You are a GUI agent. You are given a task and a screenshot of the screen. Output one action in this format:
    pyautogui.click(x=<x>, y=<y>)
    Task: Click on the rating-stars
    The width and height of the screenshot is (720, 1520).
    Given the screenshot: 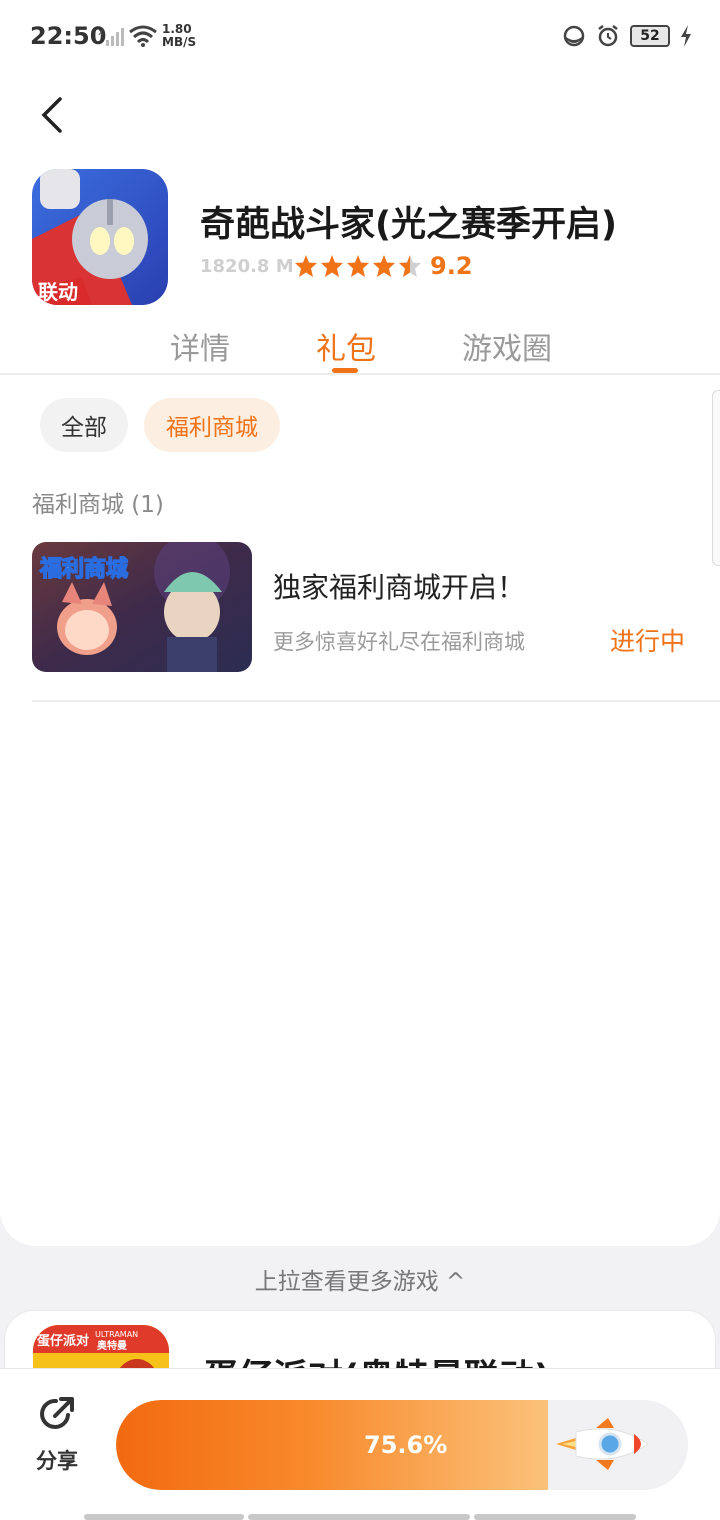 What is the action you would take?
    pyautogui.click(x=358, y=266)
    